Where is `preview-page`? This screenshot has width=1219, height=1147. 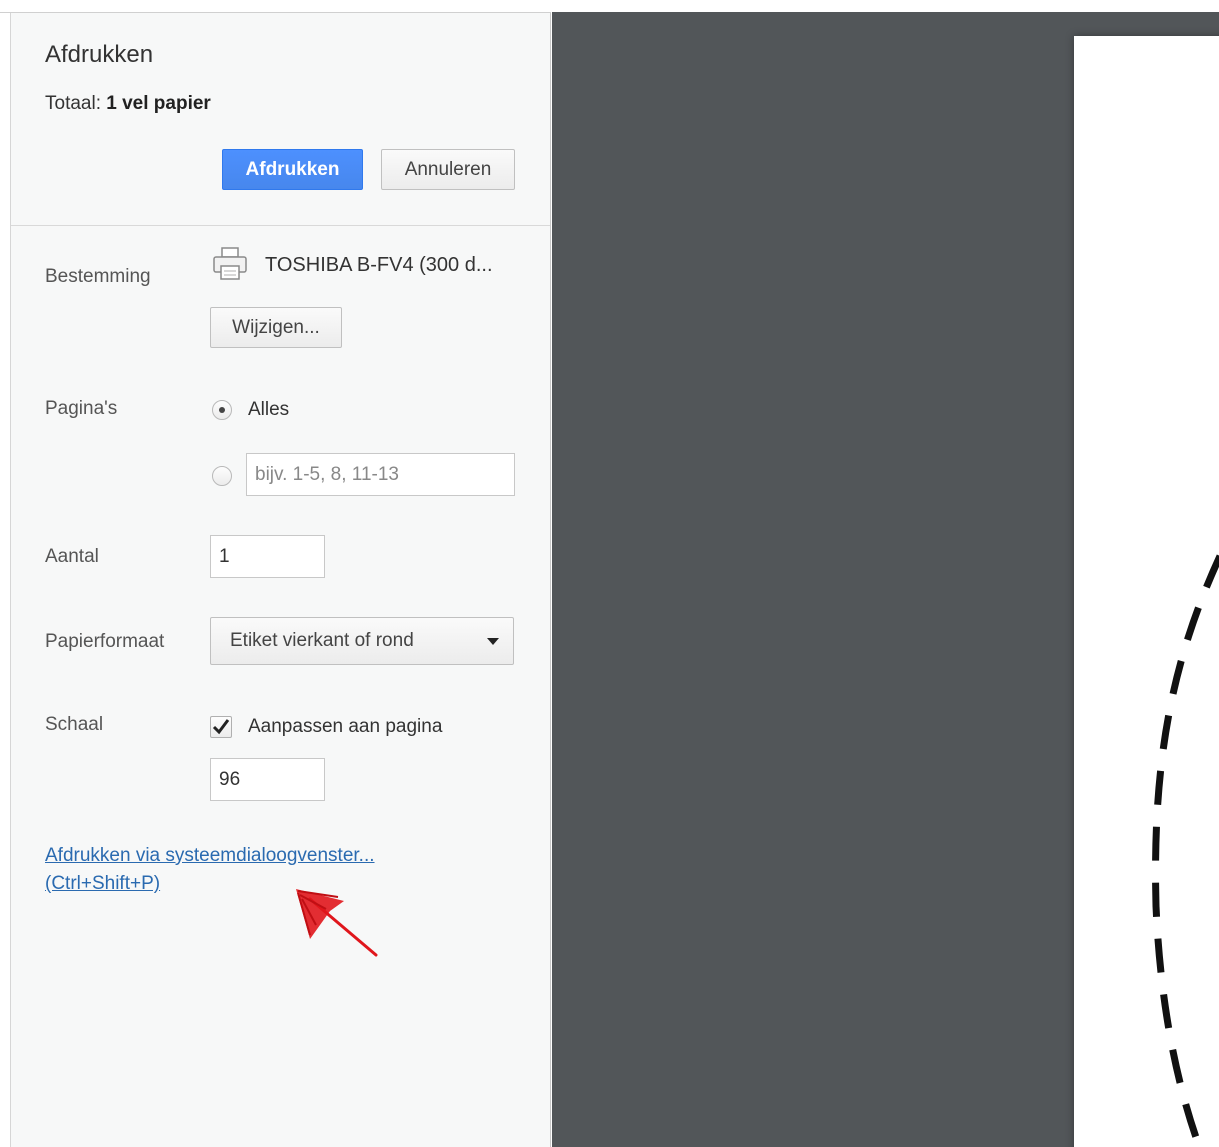
preview-page is located at coordinates (1146, 591).